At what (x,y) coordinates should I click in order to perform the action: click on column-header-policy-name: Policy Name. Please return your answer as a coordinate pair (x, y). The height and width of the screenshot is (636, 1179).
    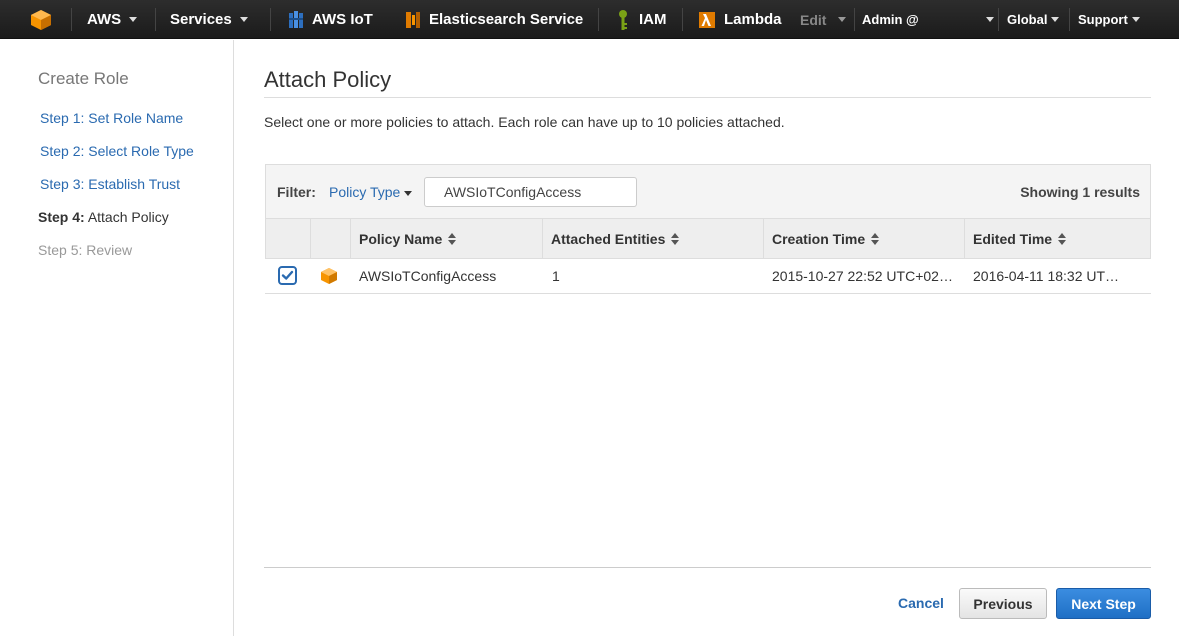
    Looking at the image, I should click on (446, 238).